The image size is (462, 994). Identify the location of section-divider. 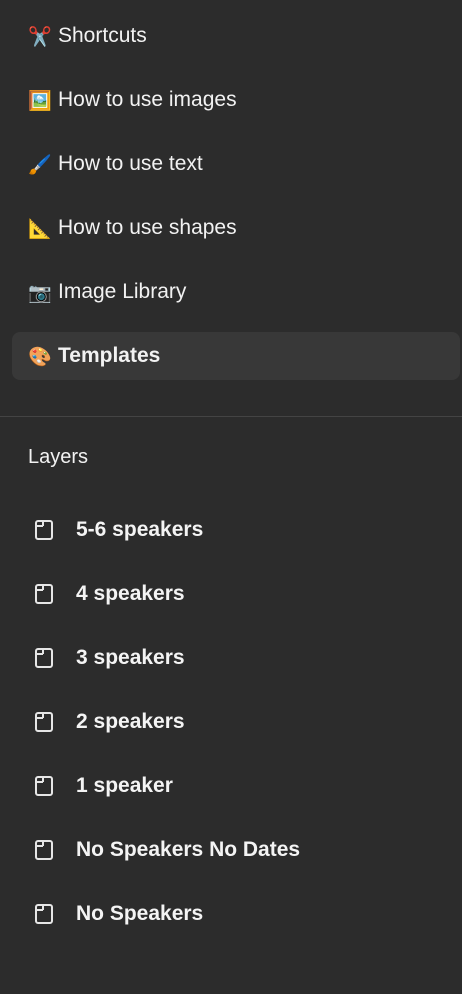
(231, 416).